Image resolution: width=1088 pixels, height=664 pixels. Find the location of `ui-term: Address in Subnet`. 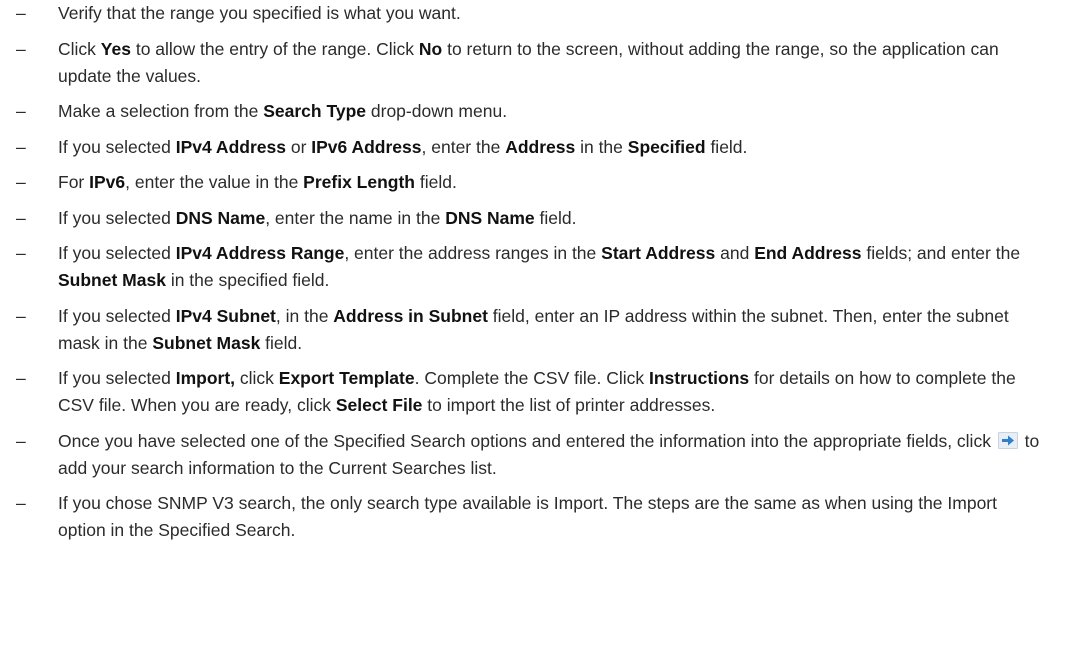

ui-term: Address in Subnet is located at coordinates (410, 315).